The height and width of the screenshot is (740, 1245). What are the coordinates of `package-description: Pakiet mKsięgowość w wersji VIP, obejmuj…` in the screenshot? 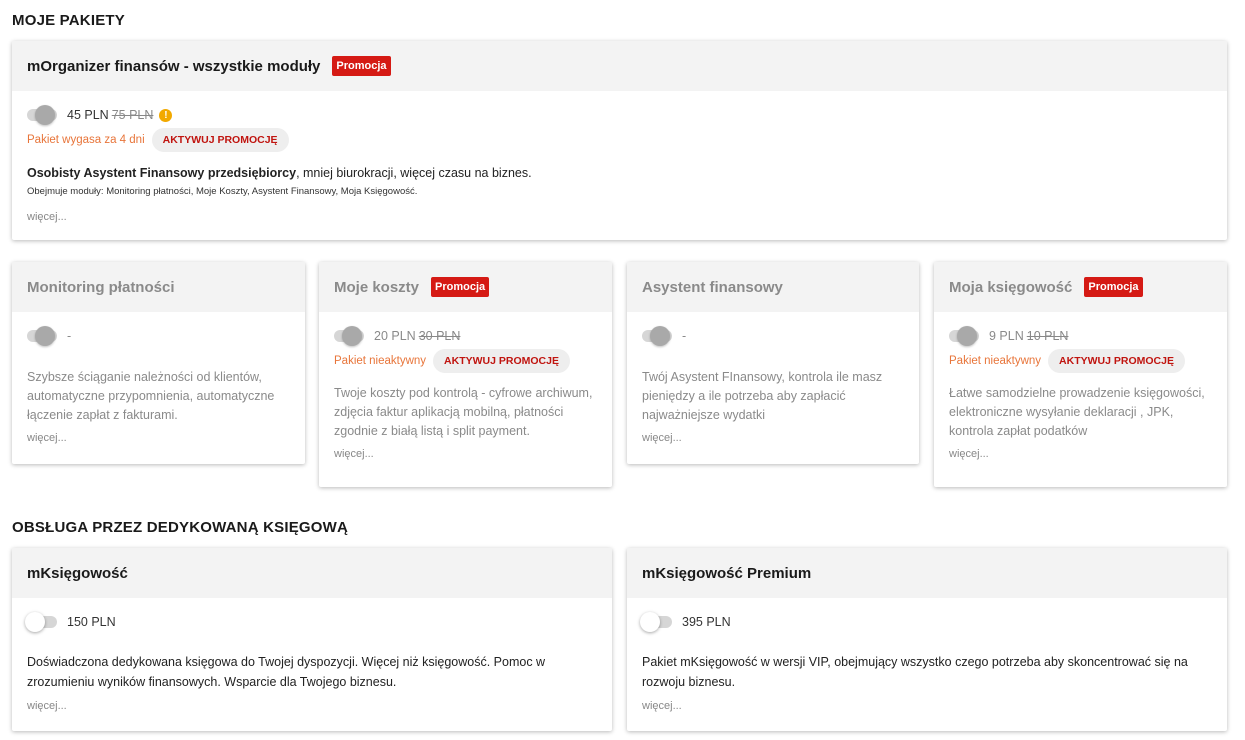 It's located at (915, 672).